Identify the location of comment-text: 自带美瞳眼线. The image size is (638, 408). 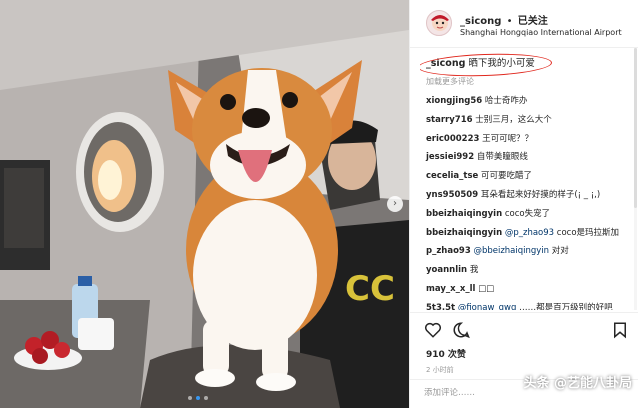
(502, 157).